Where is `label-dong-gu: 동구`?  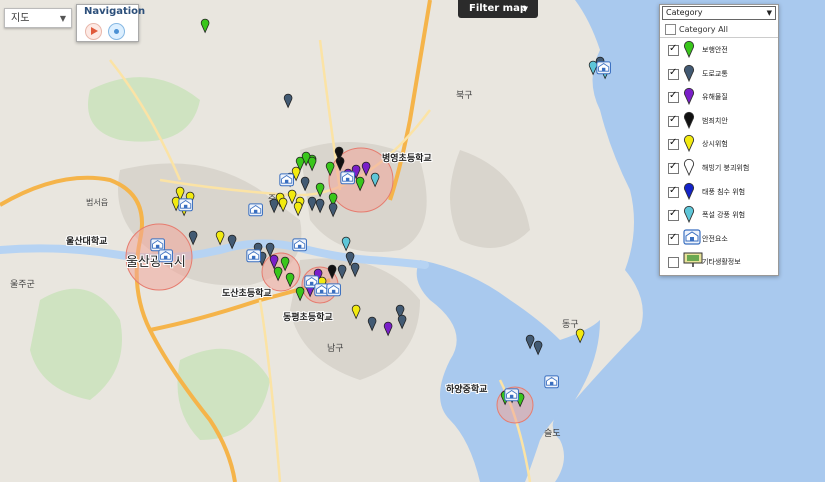 label-dong-gu: 동구 is located at coordinates (570, 324).